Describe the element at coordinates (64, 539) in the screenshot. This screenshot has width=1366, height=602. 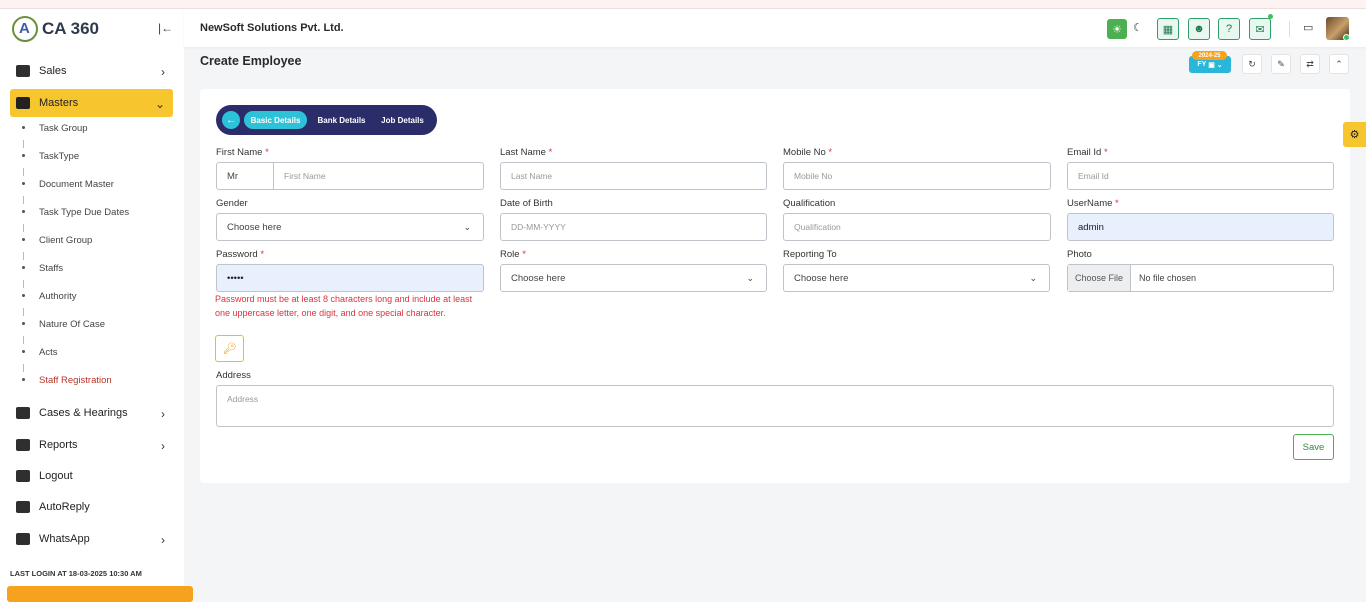
I see `sidebar-item-label: WhatsApp` at that location.